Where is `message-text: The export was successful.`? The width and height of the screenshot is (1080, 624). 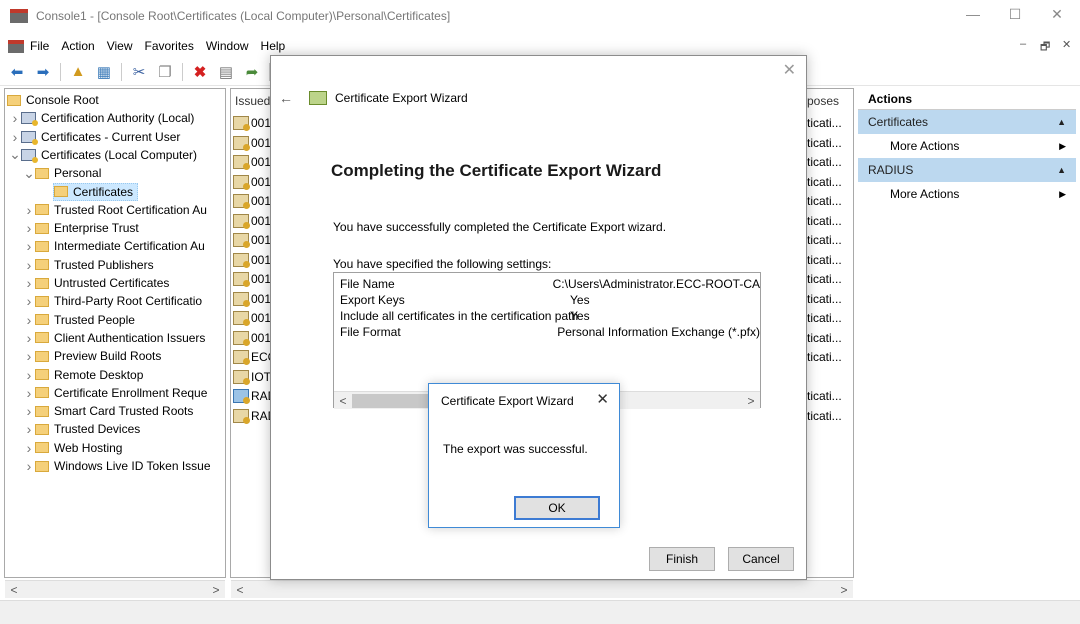
message-text: The export was successful. is located at coordinates (515, 449).